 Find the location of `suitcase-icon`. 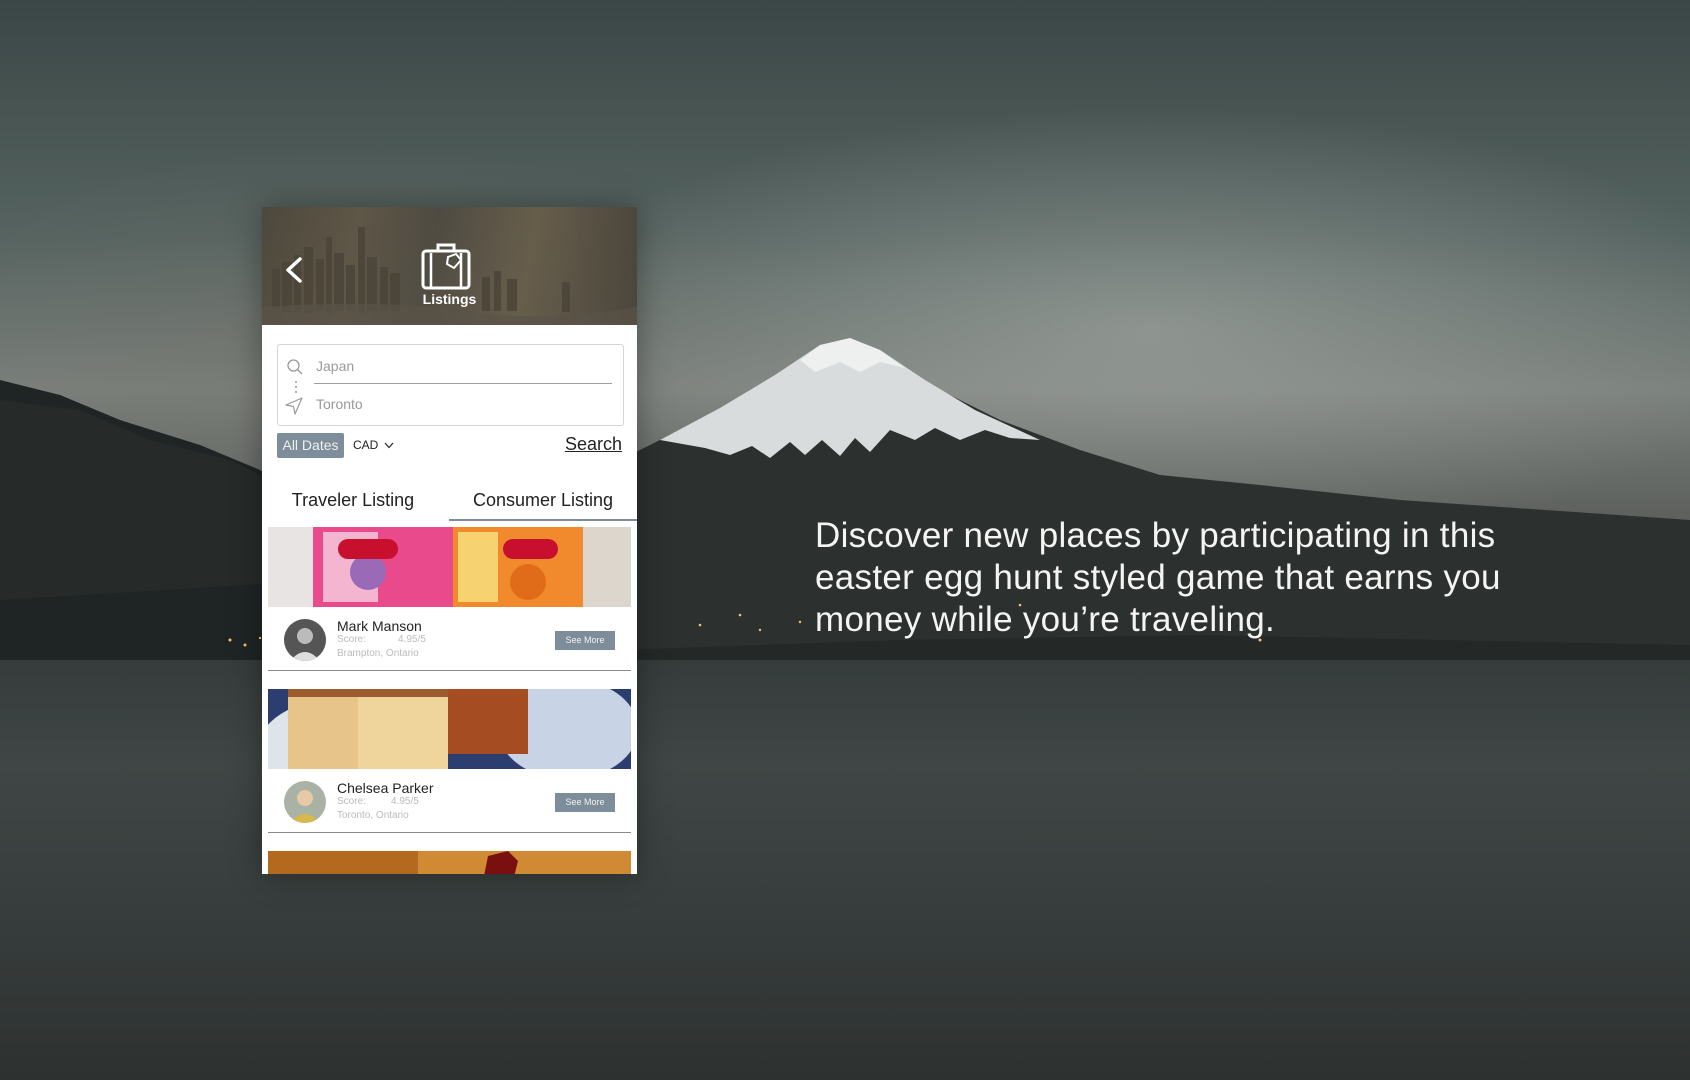

suitcase-icon is located at coordinates (446, 266).